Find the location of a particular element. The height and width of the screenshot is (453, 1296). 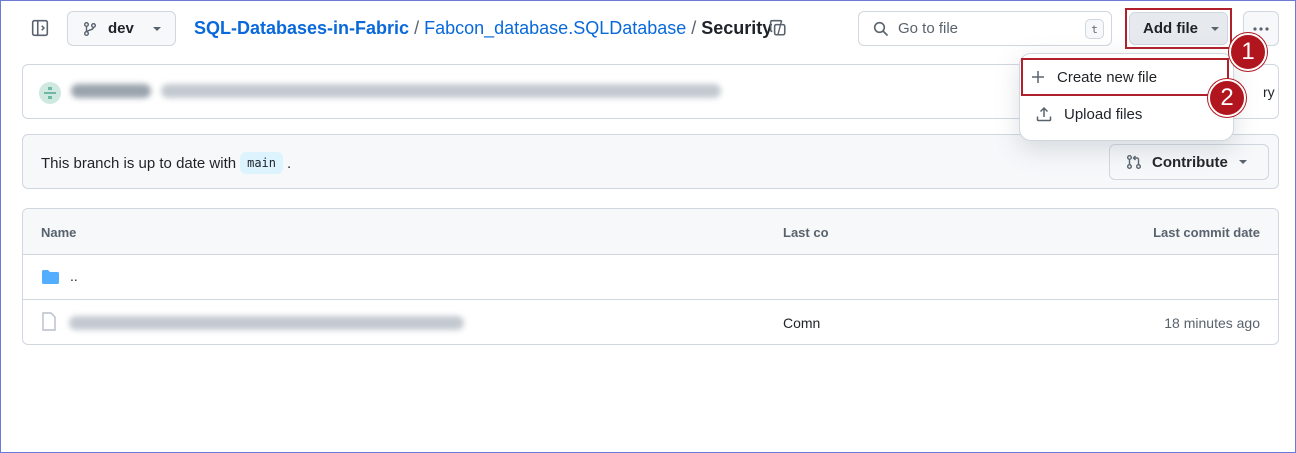

table-row: .. is located at coordinates (650, 277).